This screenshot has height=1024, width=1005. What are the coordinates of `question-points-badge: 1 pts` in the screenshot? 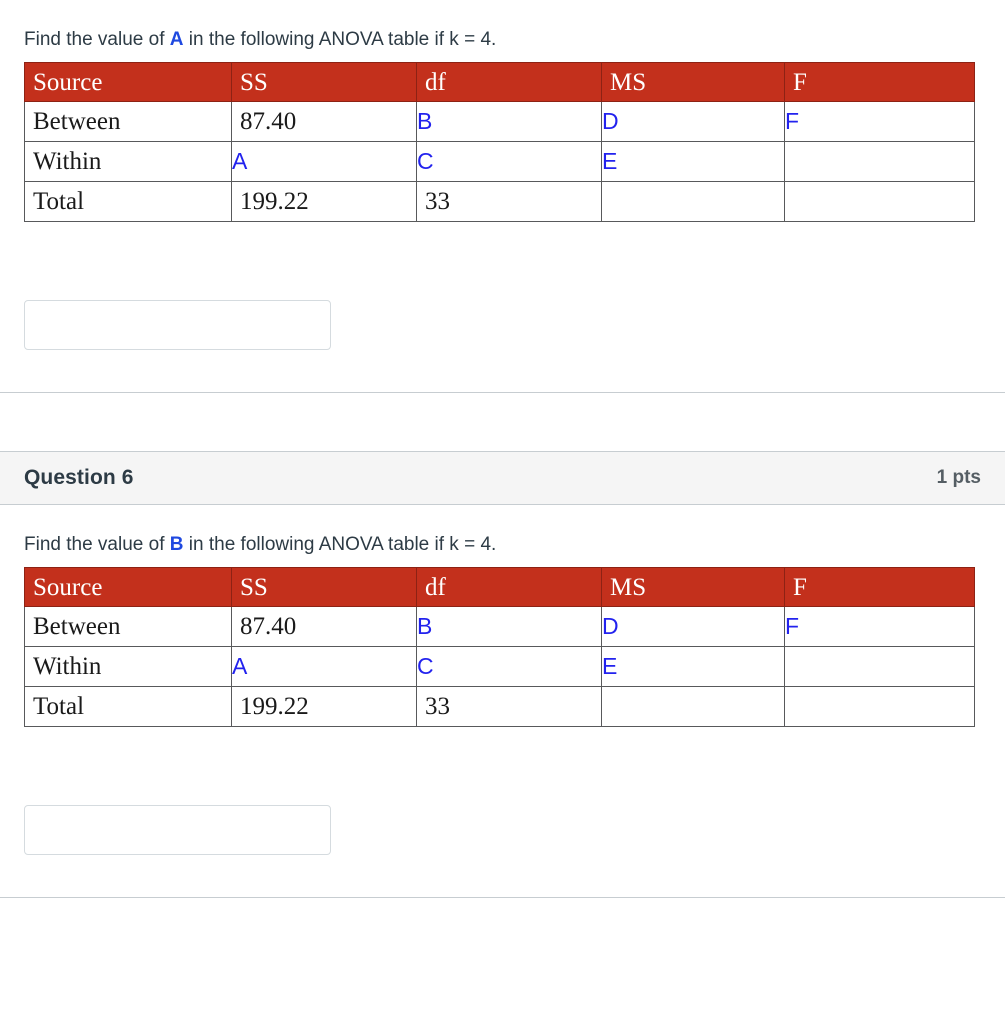 It's located at (958, 477).